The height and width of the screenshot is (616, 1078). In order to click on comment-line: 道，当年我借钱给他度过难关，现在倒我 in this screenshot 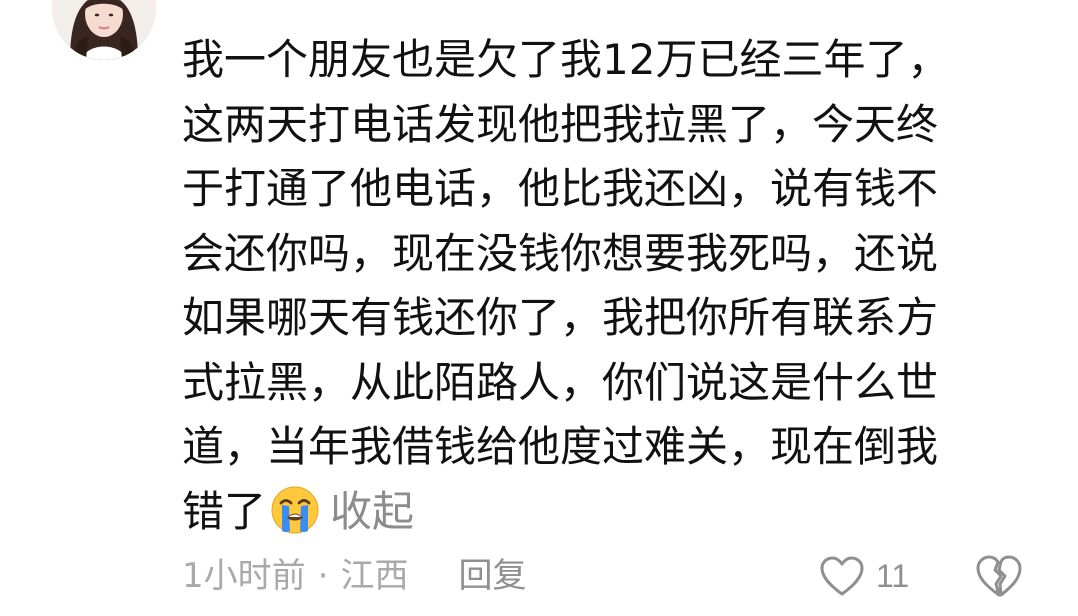, I will do `click(560, 446)`.